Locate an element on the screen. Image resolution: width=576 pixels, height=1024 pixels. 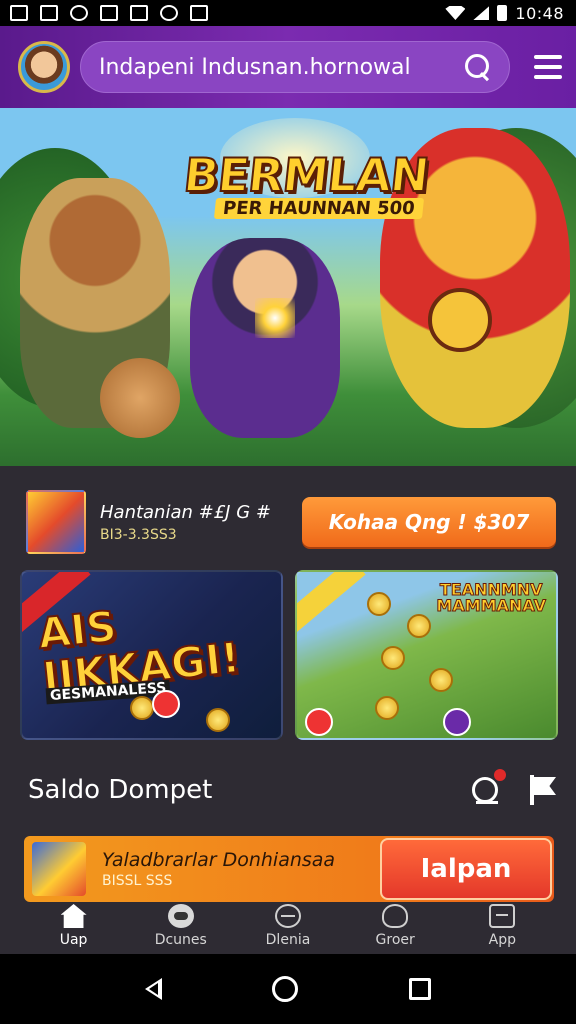
user-search-icon is located at coordinates (488, 788).